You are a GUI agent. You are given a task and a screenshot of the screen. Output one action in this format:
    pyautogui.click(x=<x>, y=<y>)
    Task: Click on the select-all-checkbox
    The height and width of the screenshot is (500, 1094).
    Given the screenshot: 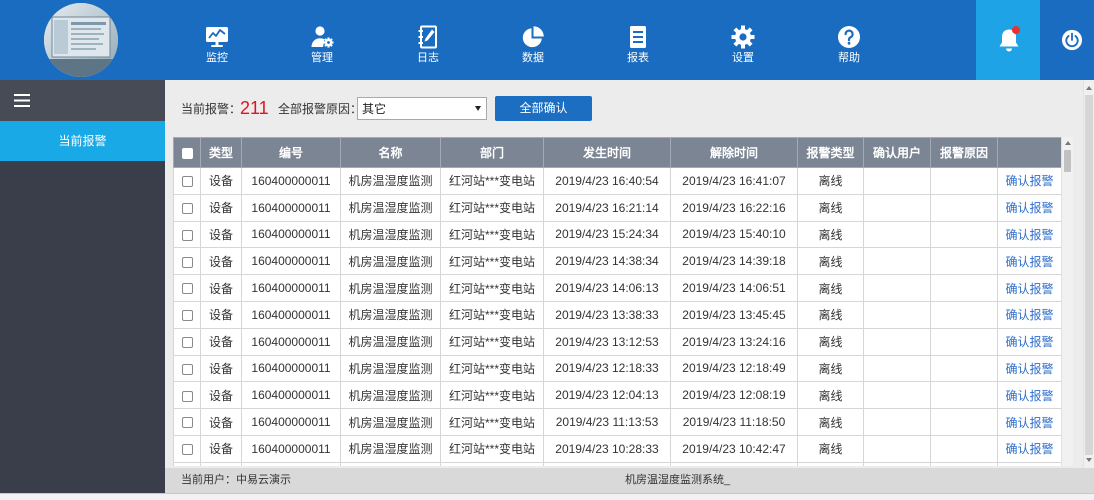 What is the action you would take?
    pyautogui.click(x=187, y=153)
    